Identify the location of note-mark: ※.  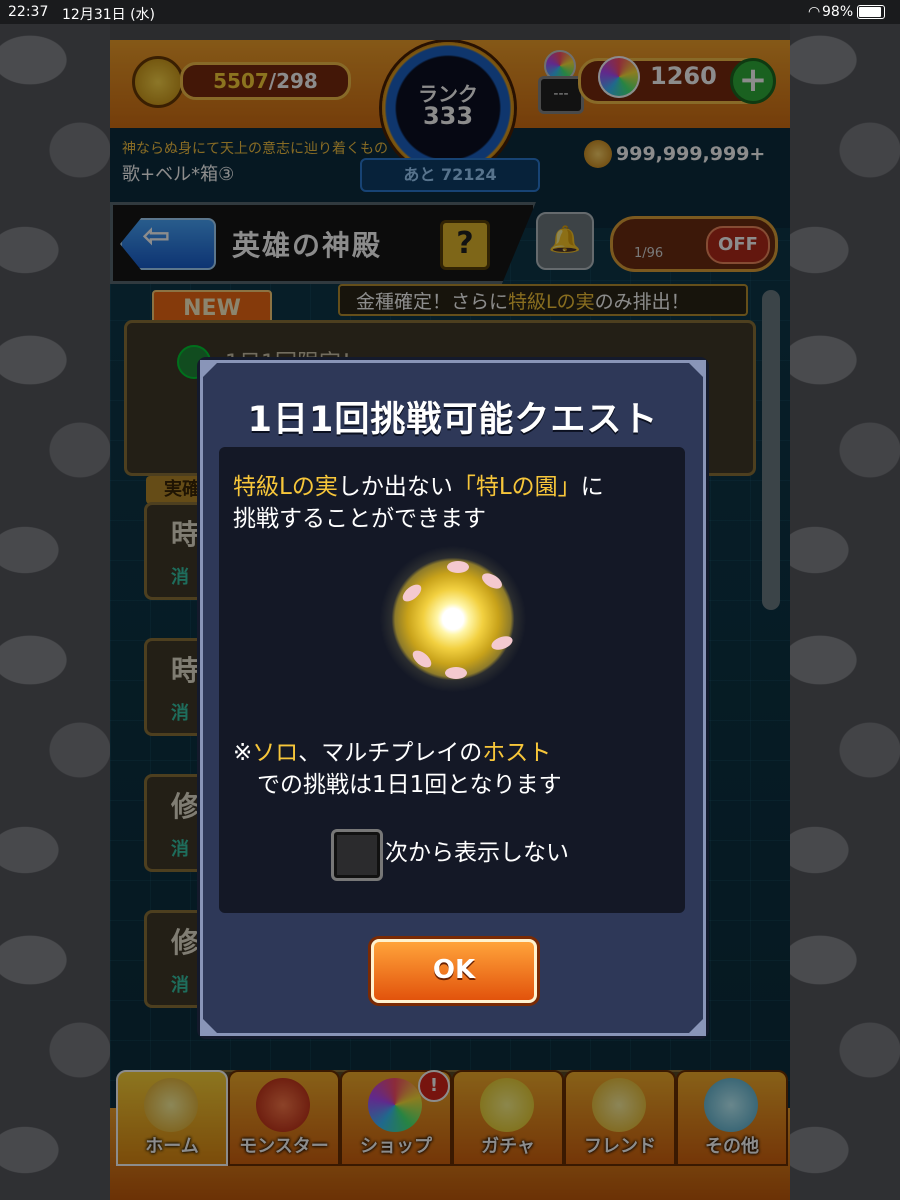
(243, 753).